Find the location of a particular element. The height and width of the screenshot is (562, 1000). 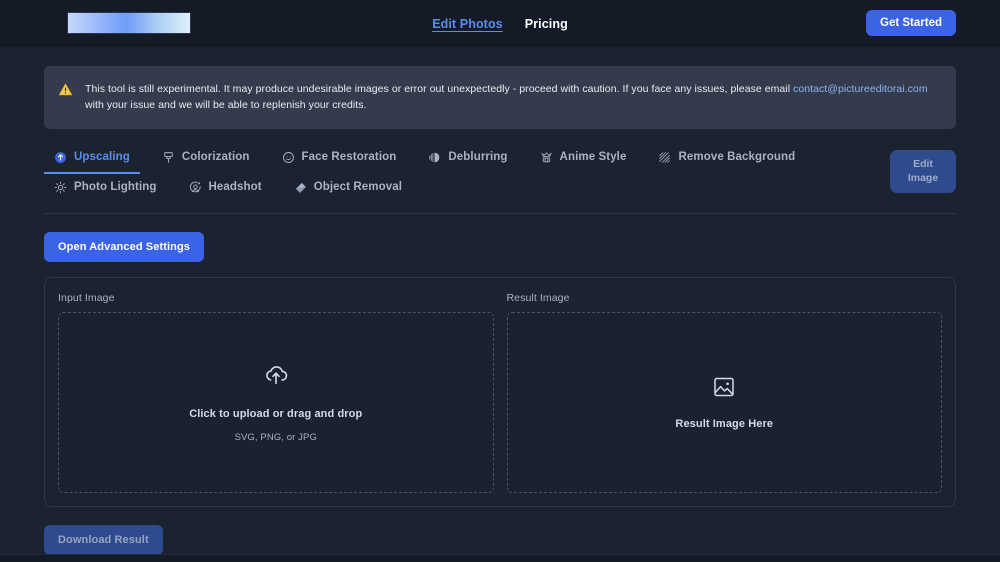

site-header: Edit Photos Pricing Get Started is located at coordinates (500, 23).